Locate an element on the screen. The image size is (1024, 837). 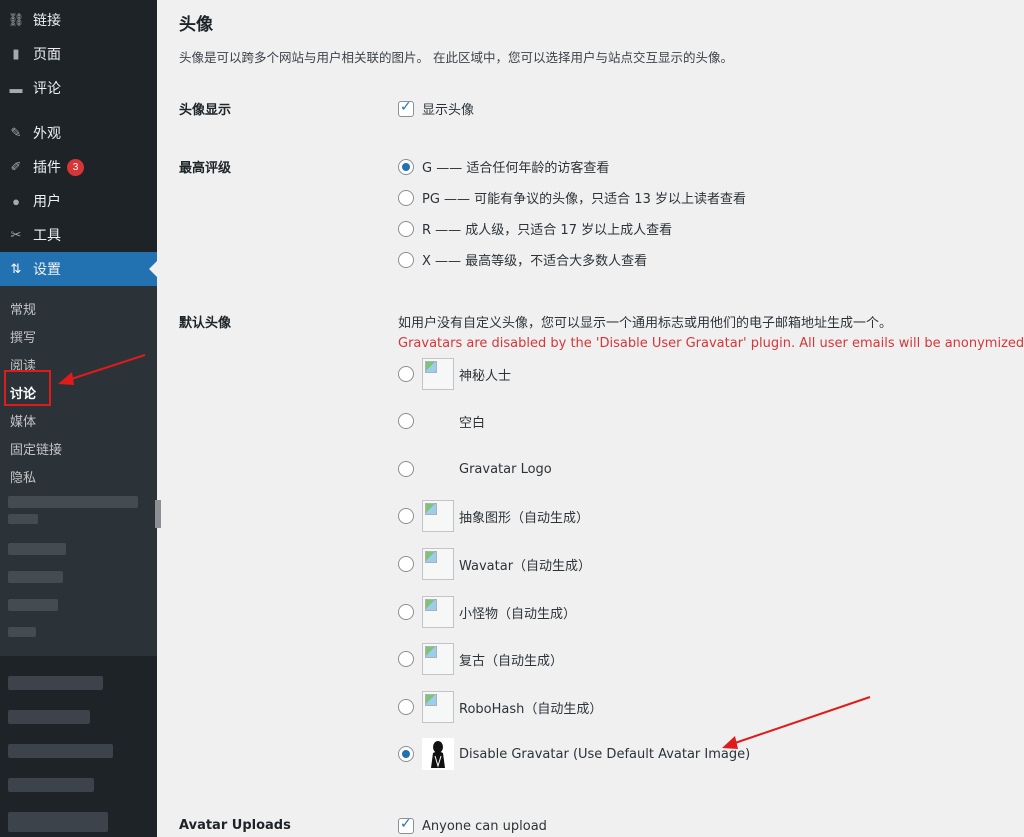
menu-item-links: ⛓ 链接 is located at coordinates (78, 20).